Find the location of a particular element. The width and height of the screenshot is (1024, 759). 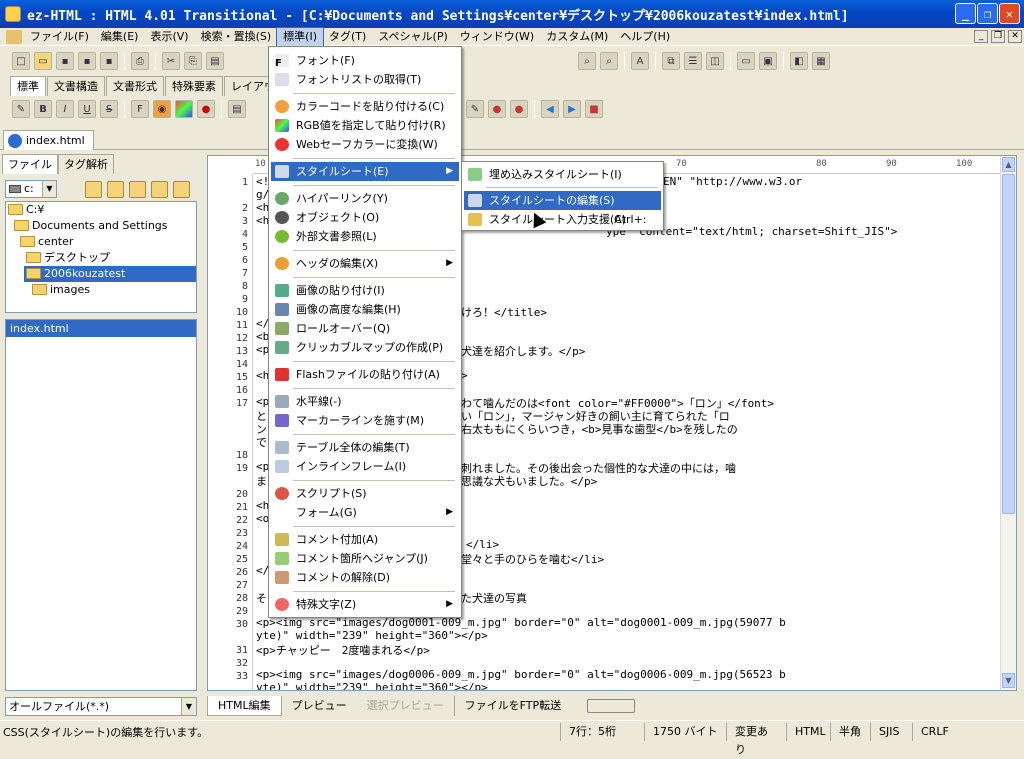

palette-tab-format: 文書形式 is located at coordinates (135, 86).